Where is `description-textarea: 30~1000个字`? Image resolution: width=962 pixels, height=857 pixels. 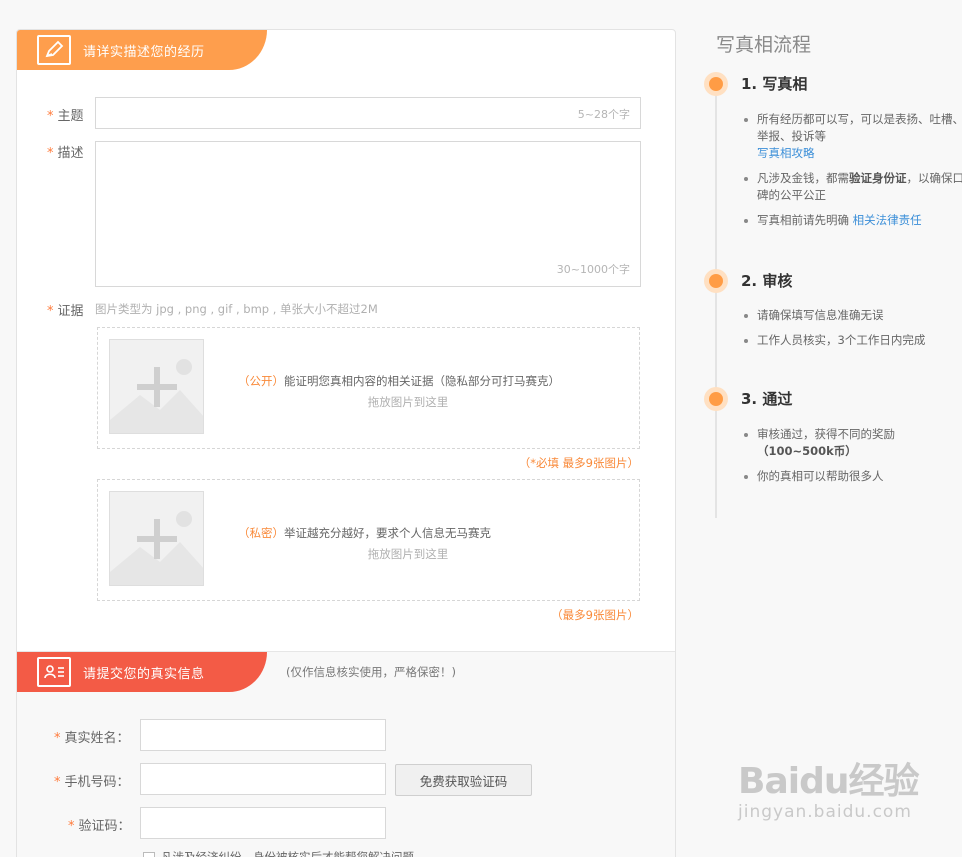 description-textarea: 30~1000个字 is located at coordinates (368, 214).